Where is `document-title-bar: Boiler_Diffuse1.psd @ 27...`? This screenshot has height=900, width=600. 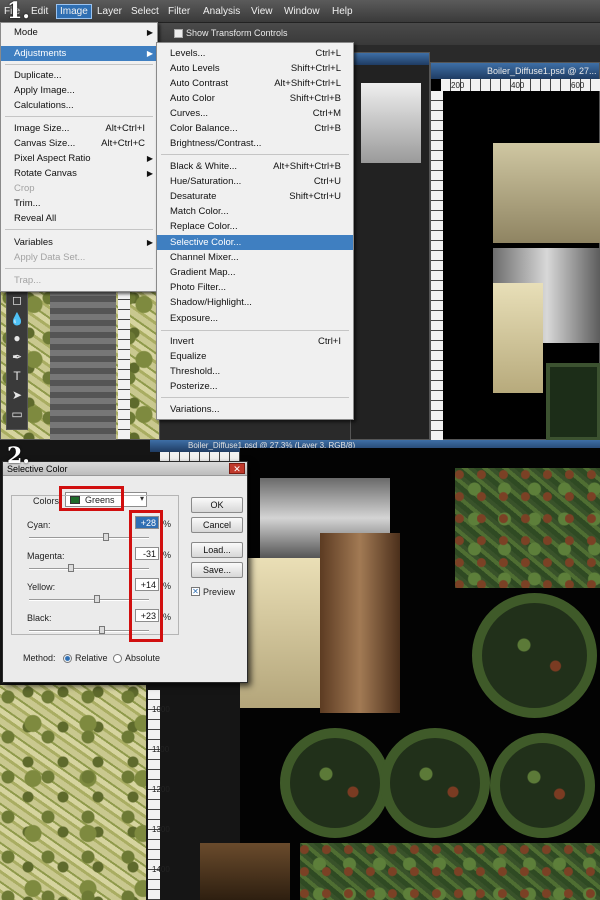 document-title-bar: Boiler_Diffuse1.psd @ 27... is located at coordinates (515, 71).